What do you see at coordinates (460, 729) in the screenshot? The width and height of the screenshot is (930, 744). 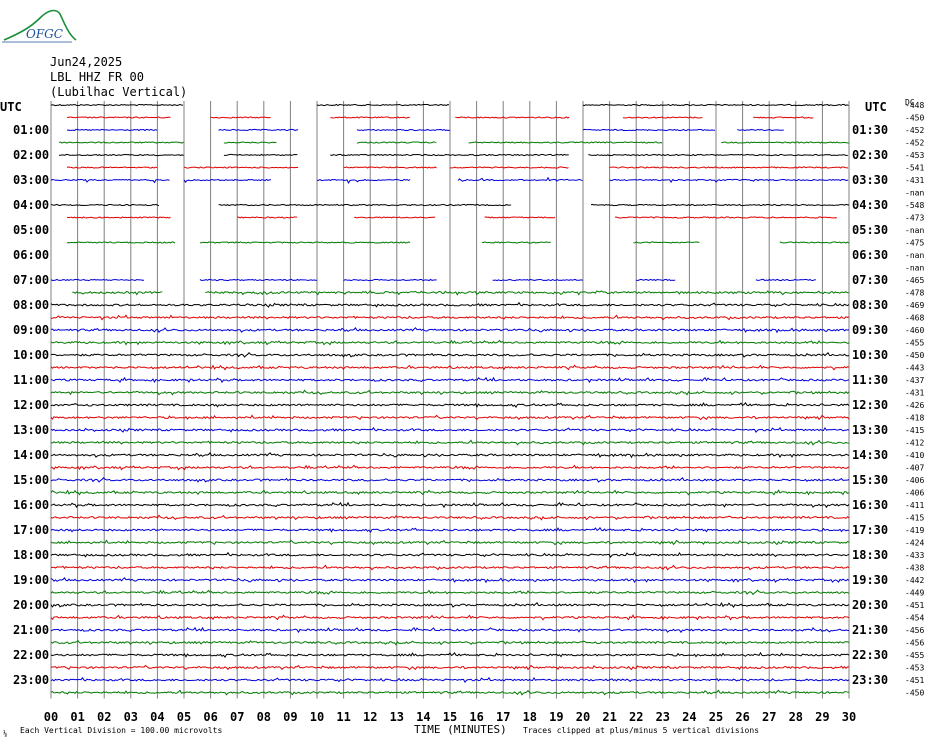 I see `x-axis-title: TIME (MINUTES)` at bounding box center [460, 729].